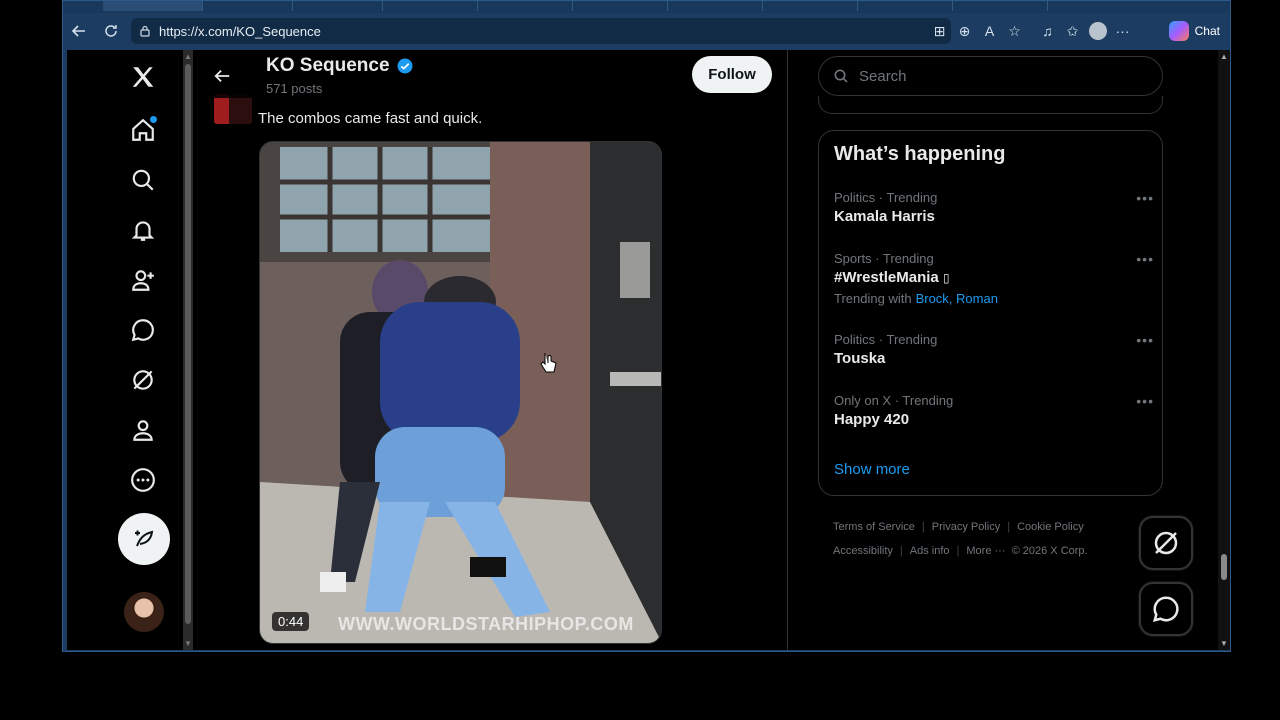 This screenshot has height=720, width=1280. Describe the element at coordinates (143, 280) in the screenshot. I see `follow-icon` at that location.